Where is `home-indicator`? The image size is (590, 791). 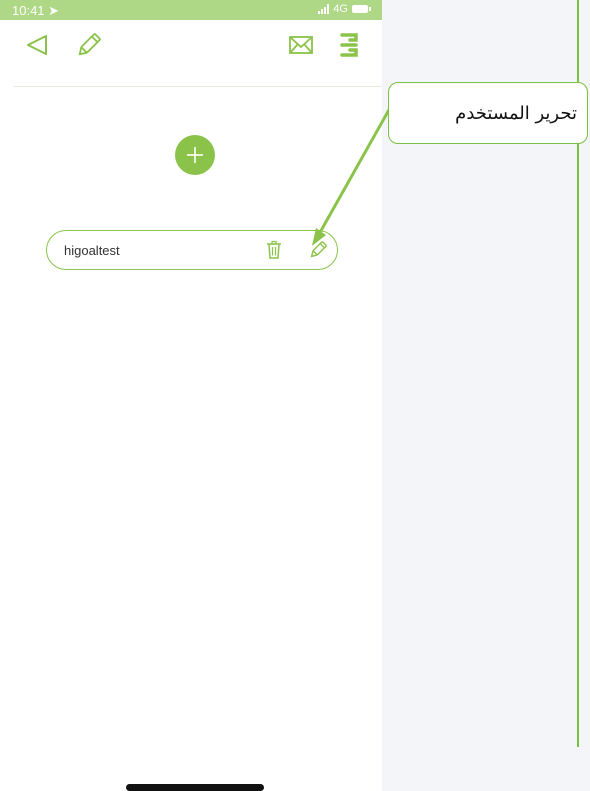
home-indicator is located at coordinates (195, 787).